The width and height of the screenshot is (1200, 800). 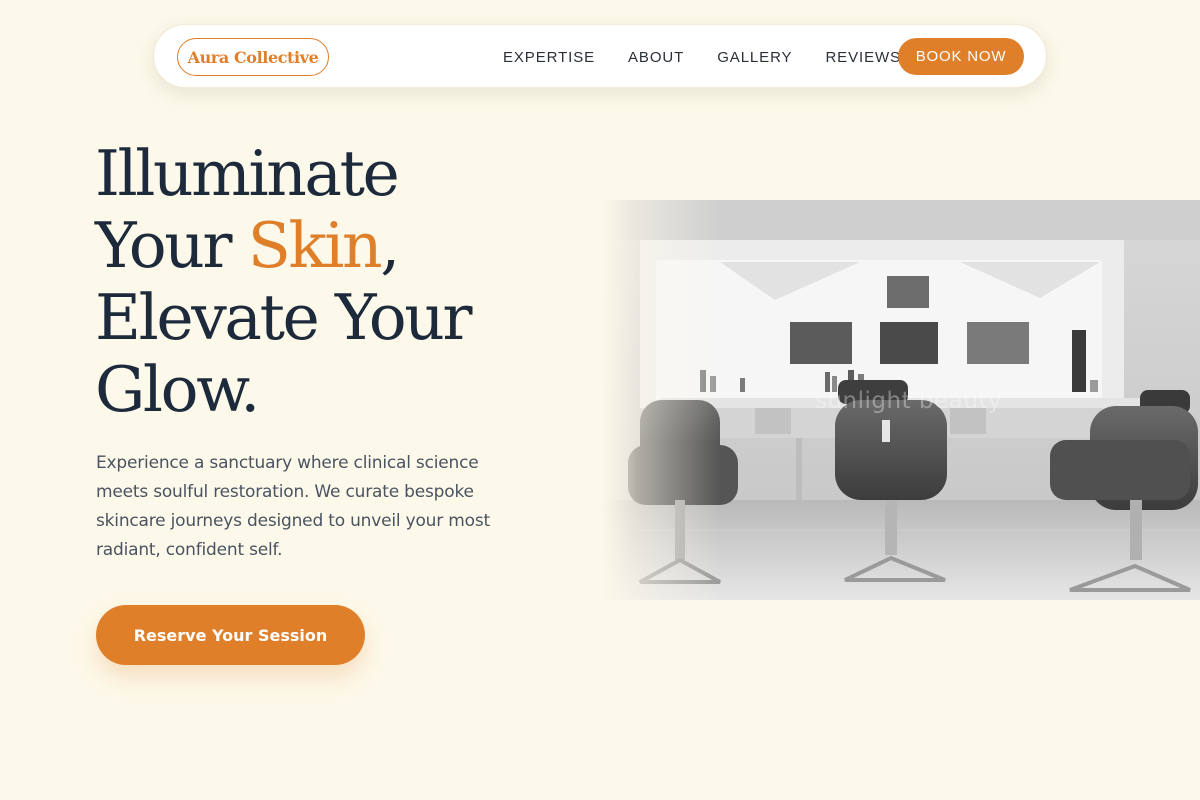 What do you see at coordinates (656, 57) in the screenshot?
I see `nav-link-about: ABOUT` at bounding box center [656, 57].